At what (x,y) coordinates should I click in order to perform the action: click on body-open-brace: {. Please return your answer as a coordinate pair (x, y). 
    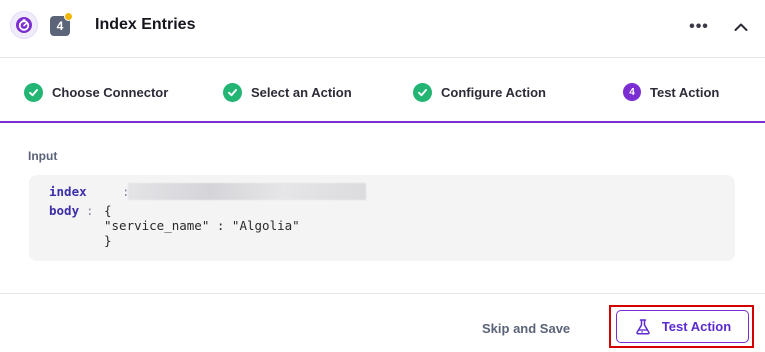
    Looking at the image, I should click on (108, 210).